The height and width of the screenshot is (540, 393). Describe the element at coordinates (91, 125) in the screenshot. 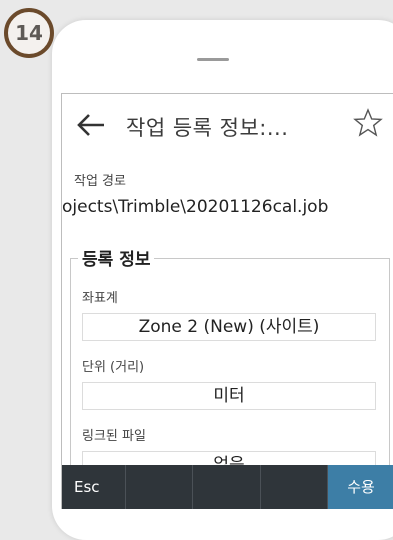

I see `back-arrow-icon` at that location.